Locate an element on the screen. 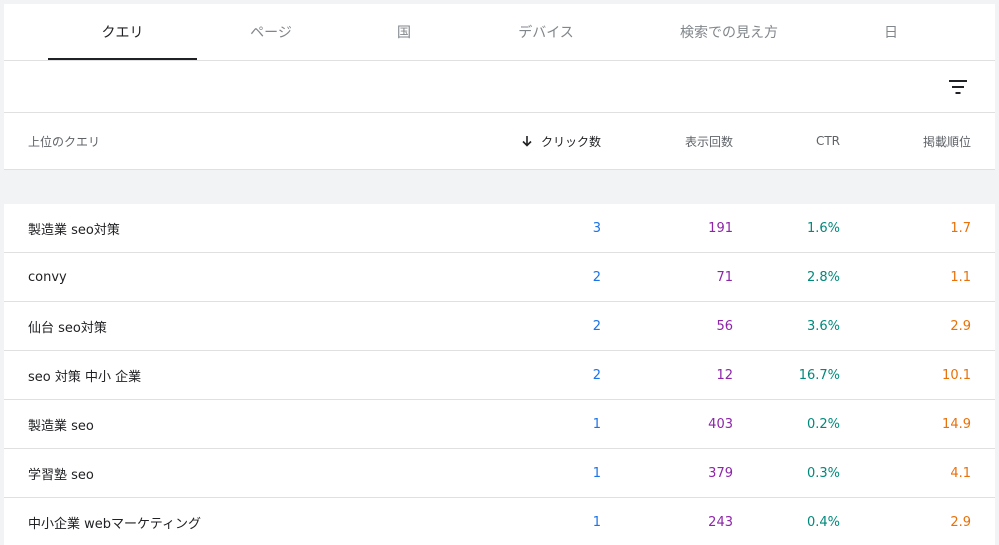  table-row: 中小企業 webマーケティング 1 243 0.4% 2.9 is located at coordinates (499, 521).